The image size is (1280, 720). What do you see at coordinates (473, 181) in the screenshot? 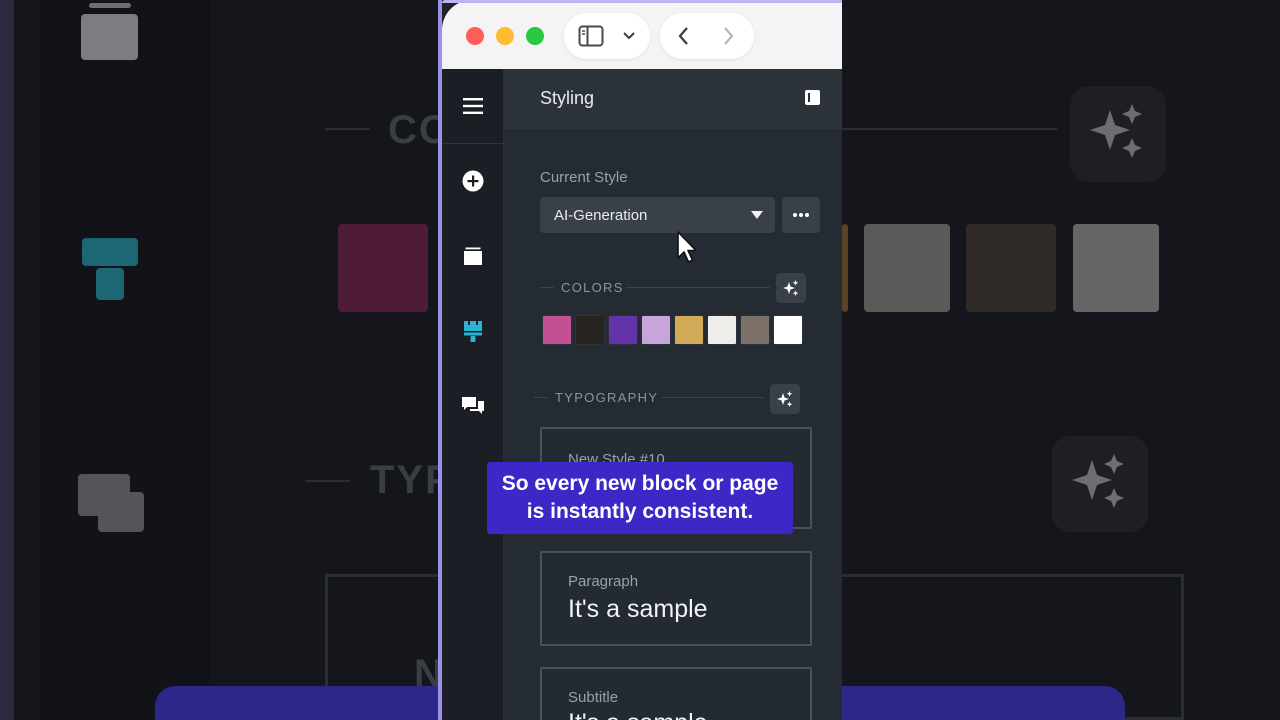
I see `add-icon` at bounding box center [473, 181].